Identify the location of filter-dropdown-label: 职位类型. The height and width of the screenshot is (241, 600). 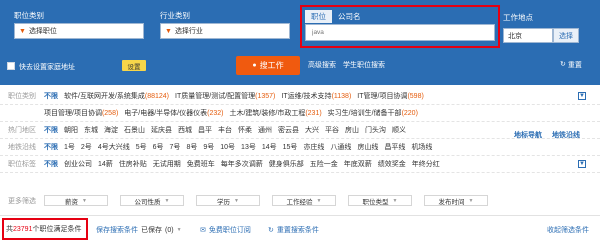
(375, 202).